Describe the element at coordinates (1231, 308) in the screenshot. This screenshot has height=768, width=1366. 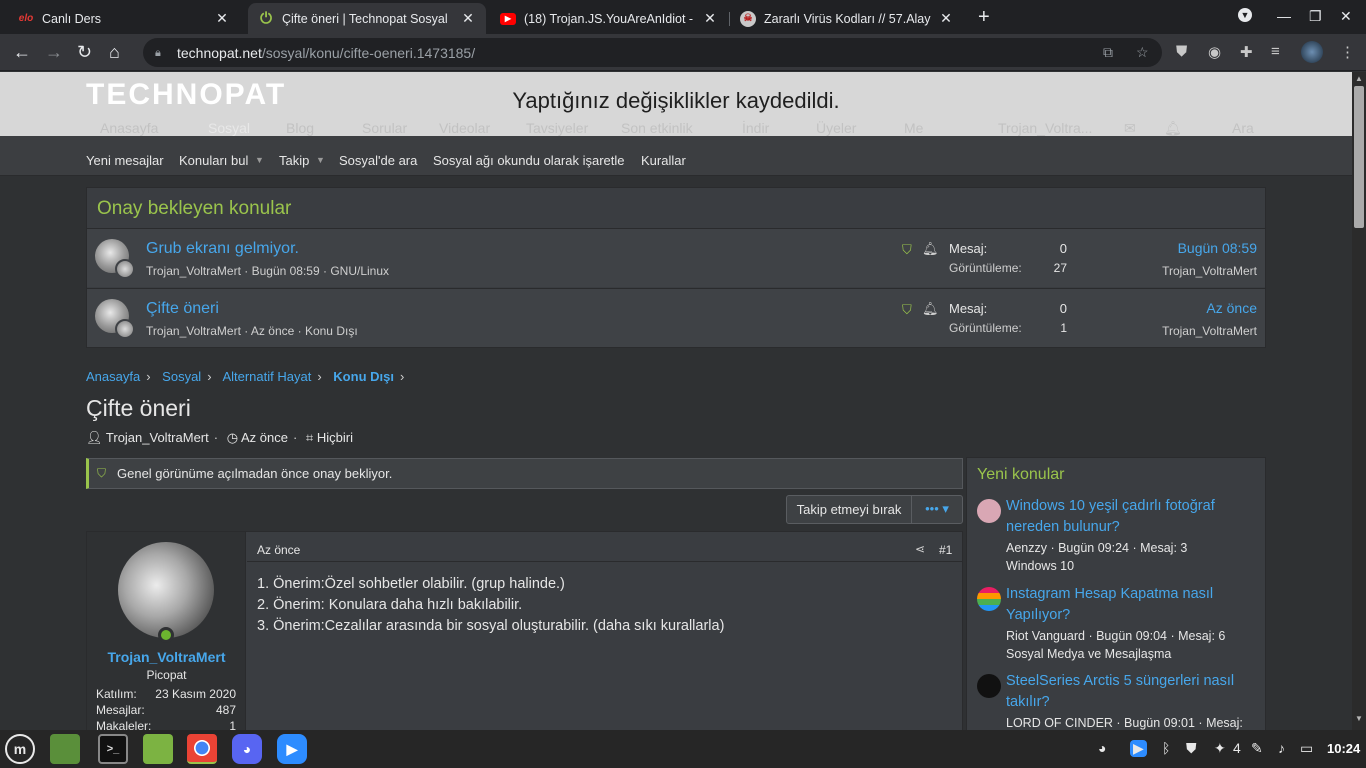
I see `last-post-time: Az önce` at that location.